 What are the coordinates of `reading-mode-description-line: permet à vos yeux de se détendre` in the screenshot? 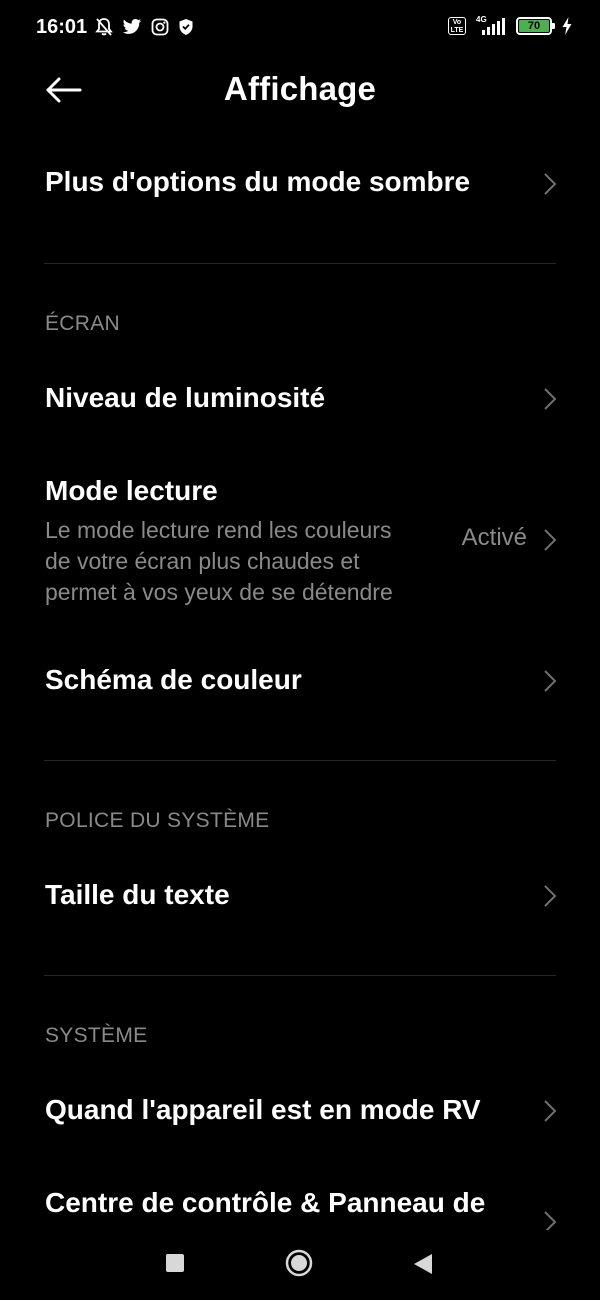 It's located at (219, 592).